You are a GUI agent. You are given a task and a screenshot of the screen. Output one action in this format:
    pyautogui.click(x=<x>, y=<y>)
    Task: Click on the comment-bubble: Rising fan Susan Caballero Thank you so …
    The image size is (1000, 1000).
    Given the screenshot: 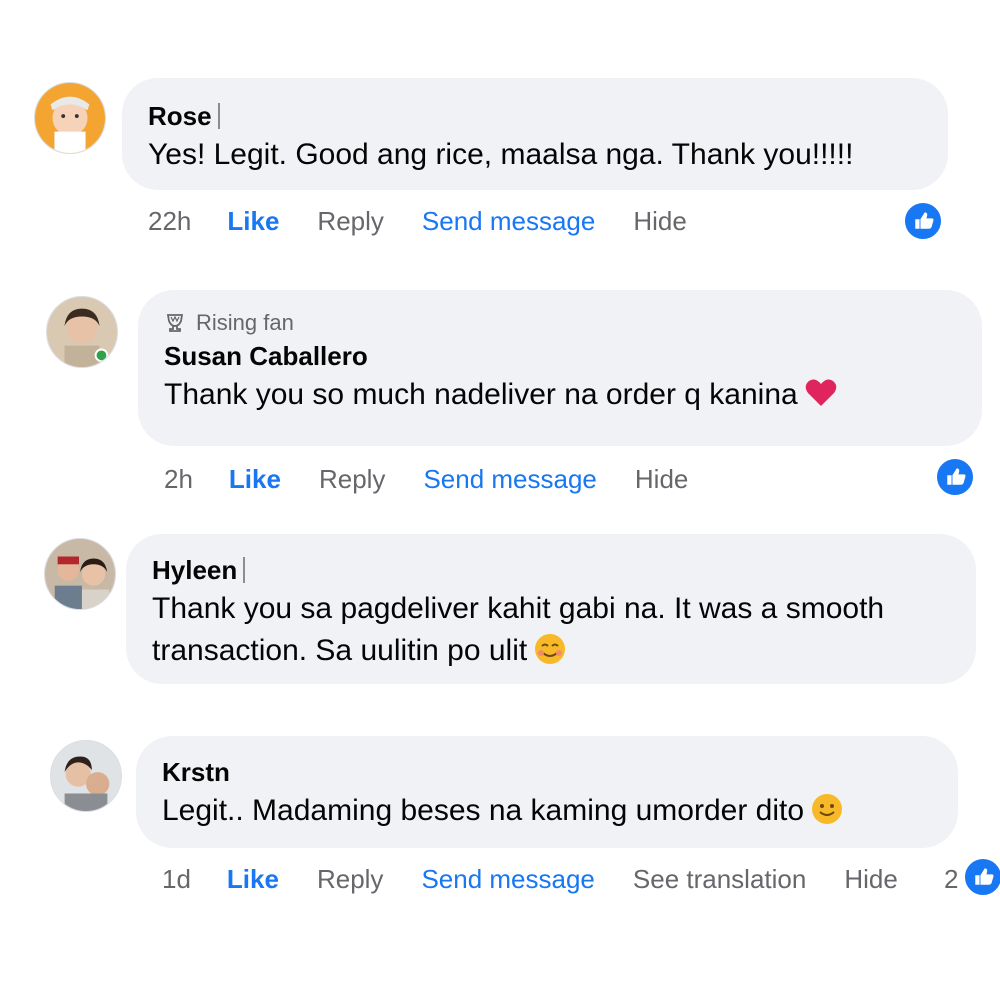 What is the action you would take?
    pyautogui.click(x=560, y=368)
    